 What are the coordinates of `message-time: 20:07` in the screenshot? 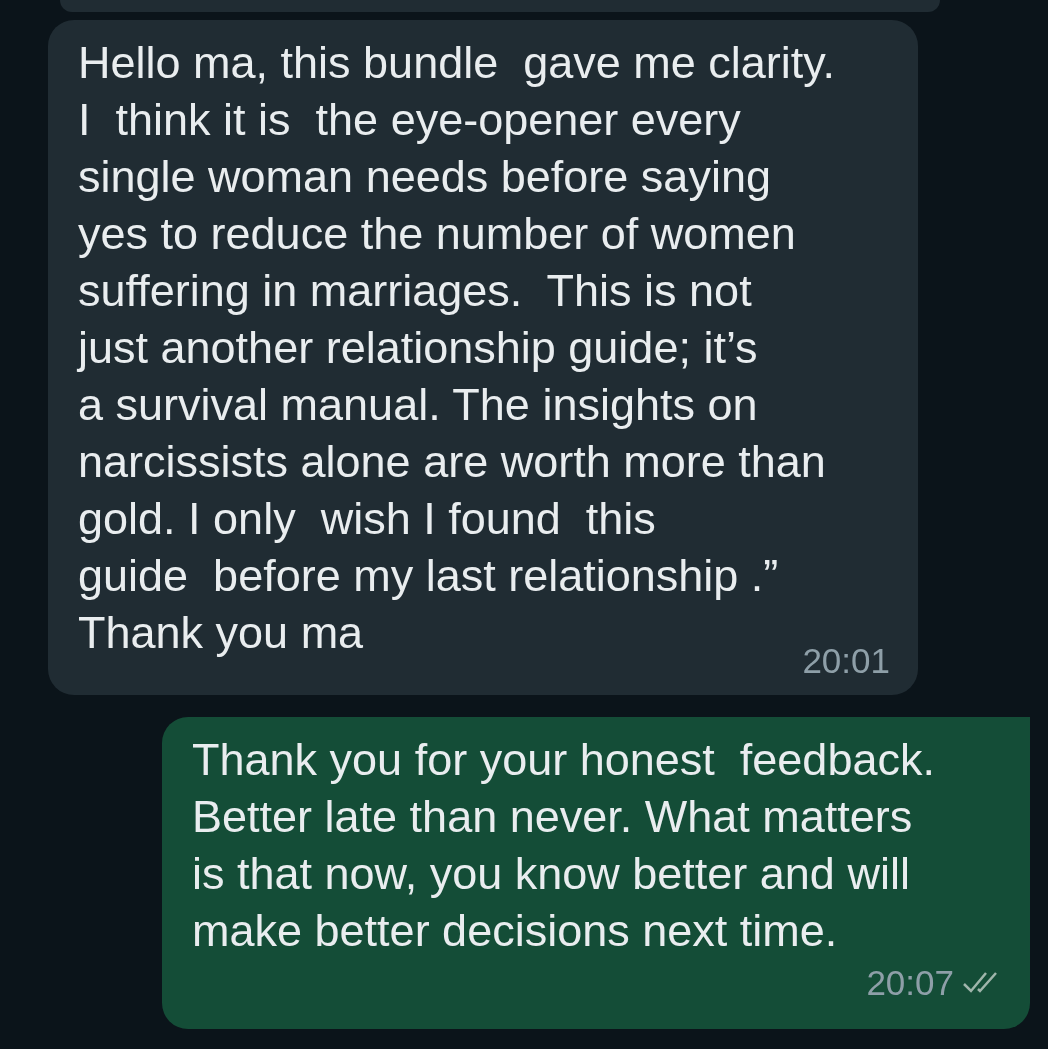 It's located at (910, 983).